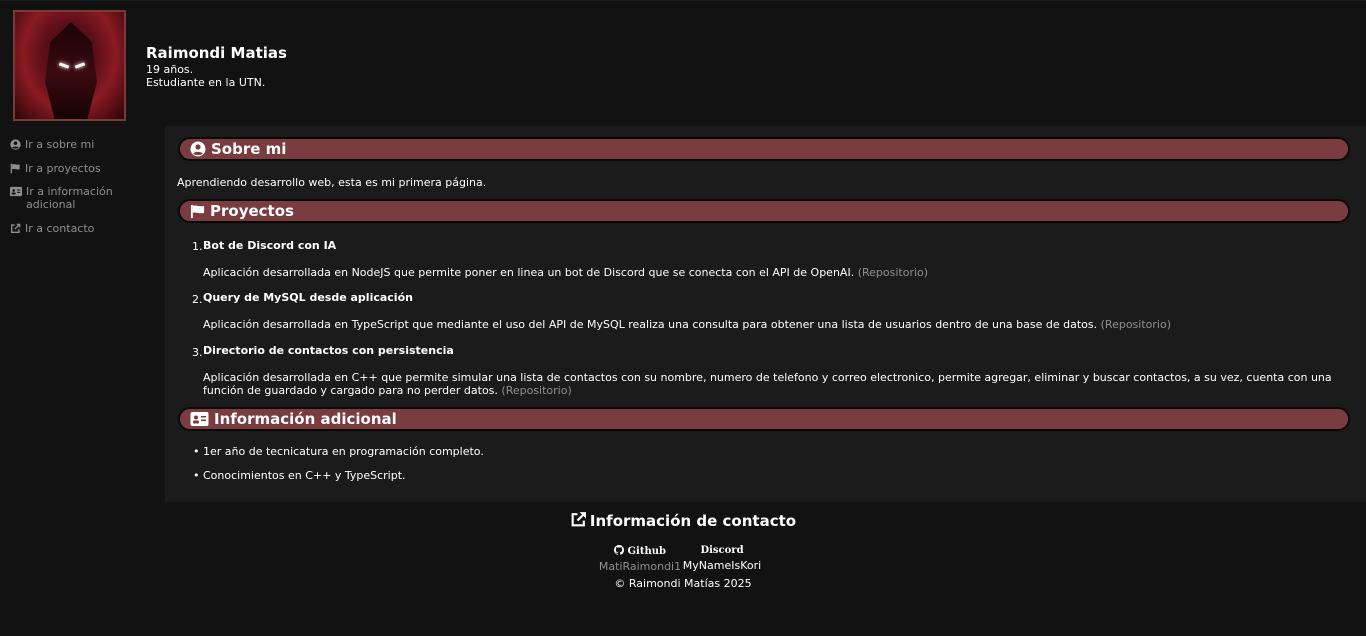 This screenshot has height=636, width=1366. I want to click on github-header: Github, so click(640, 551).